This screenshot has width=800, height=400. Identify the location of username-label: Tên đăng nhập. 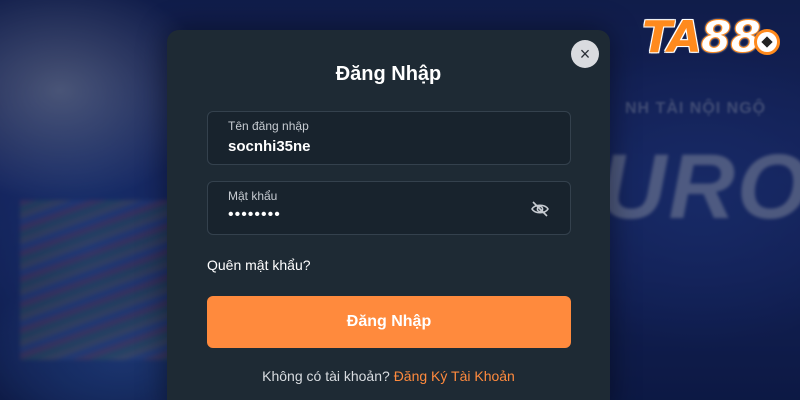
(268, 126).